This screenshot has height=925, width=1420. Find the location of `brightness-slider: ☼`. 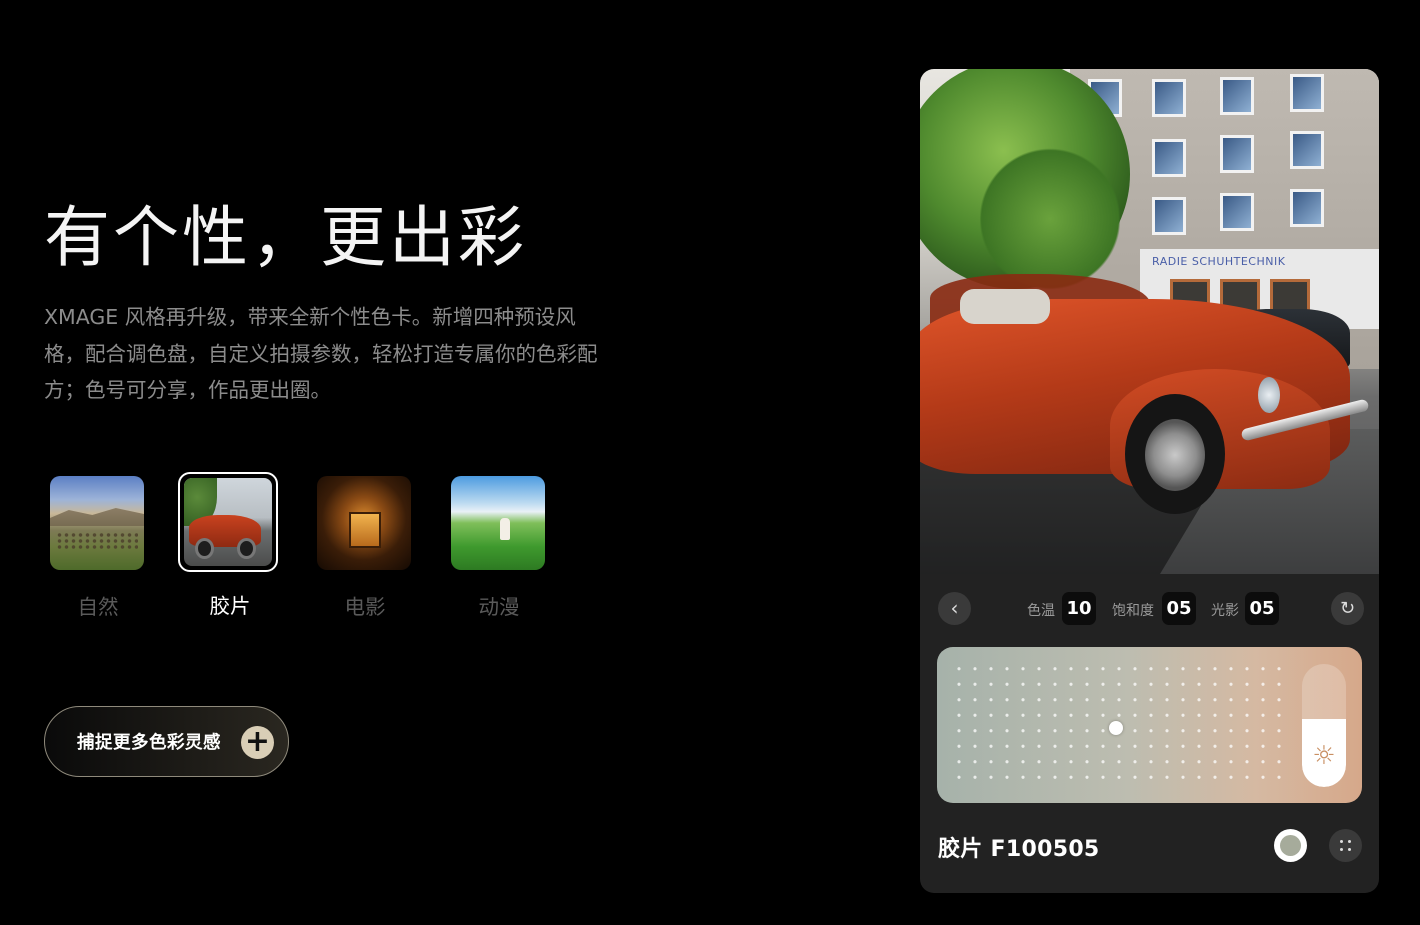

brightness-slider: ☼ is located at coordinates (1324, 725).